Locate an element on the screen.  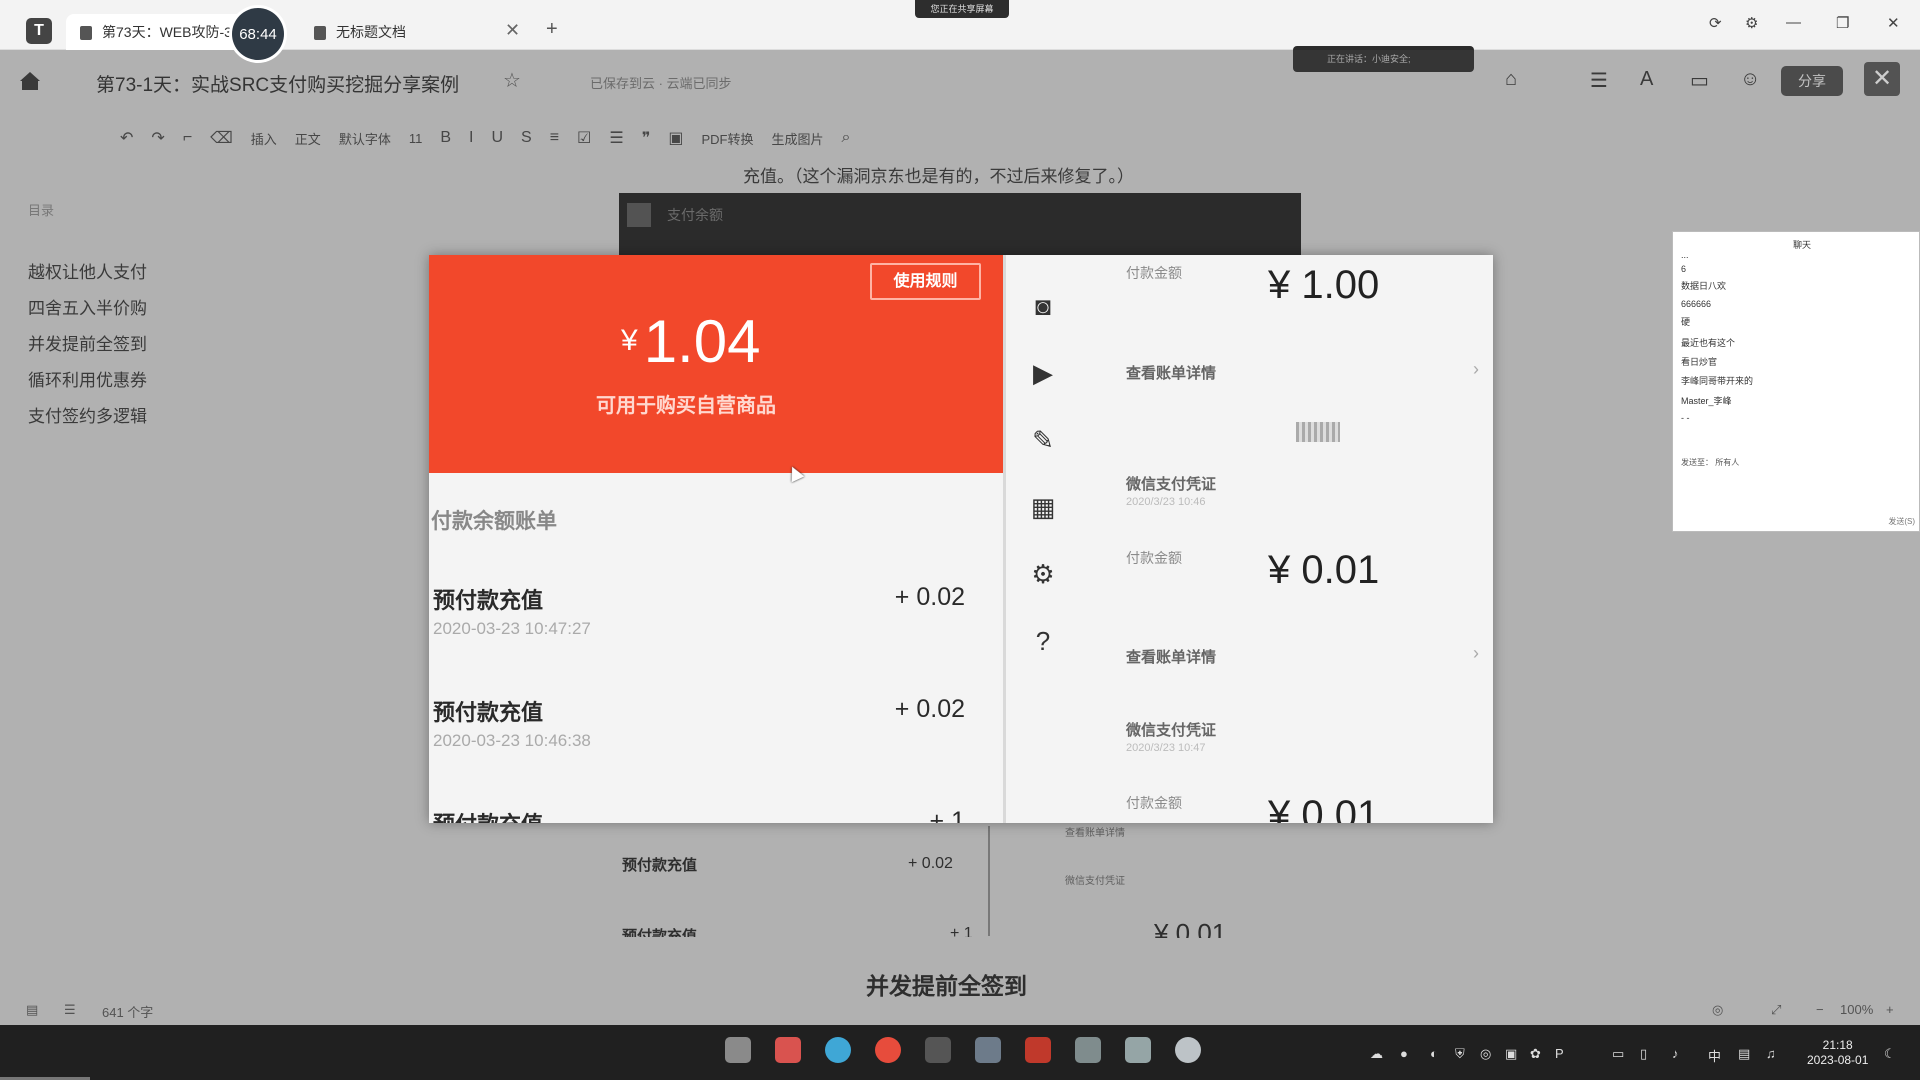
tray-app-icon: ◐ is located at coordinates (1434, 1053).